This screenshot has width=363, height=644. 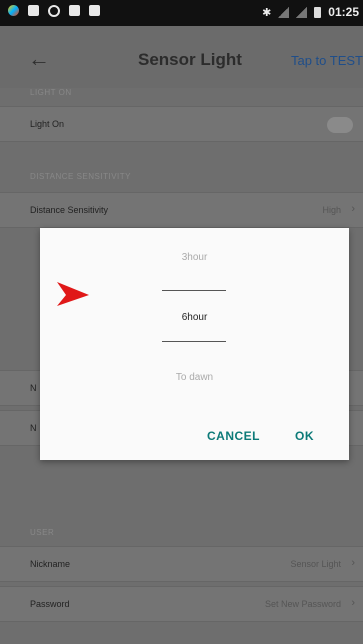 I want to click on picker-divider-top, so click(x=194, y=290).